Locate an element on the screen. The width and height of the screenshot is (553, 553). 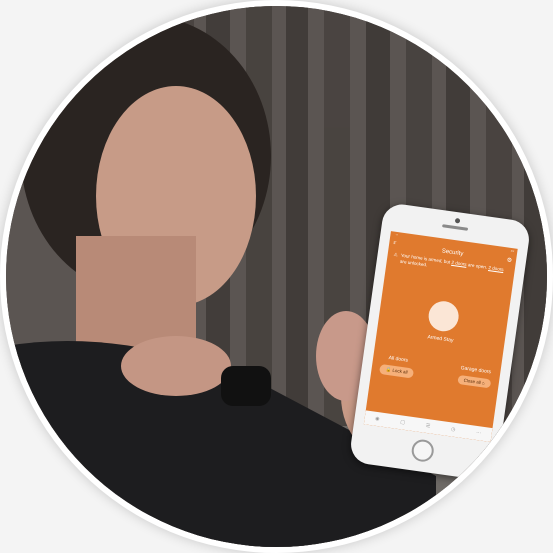
all-doors-label: All doors is located at coordinates (398, 359).